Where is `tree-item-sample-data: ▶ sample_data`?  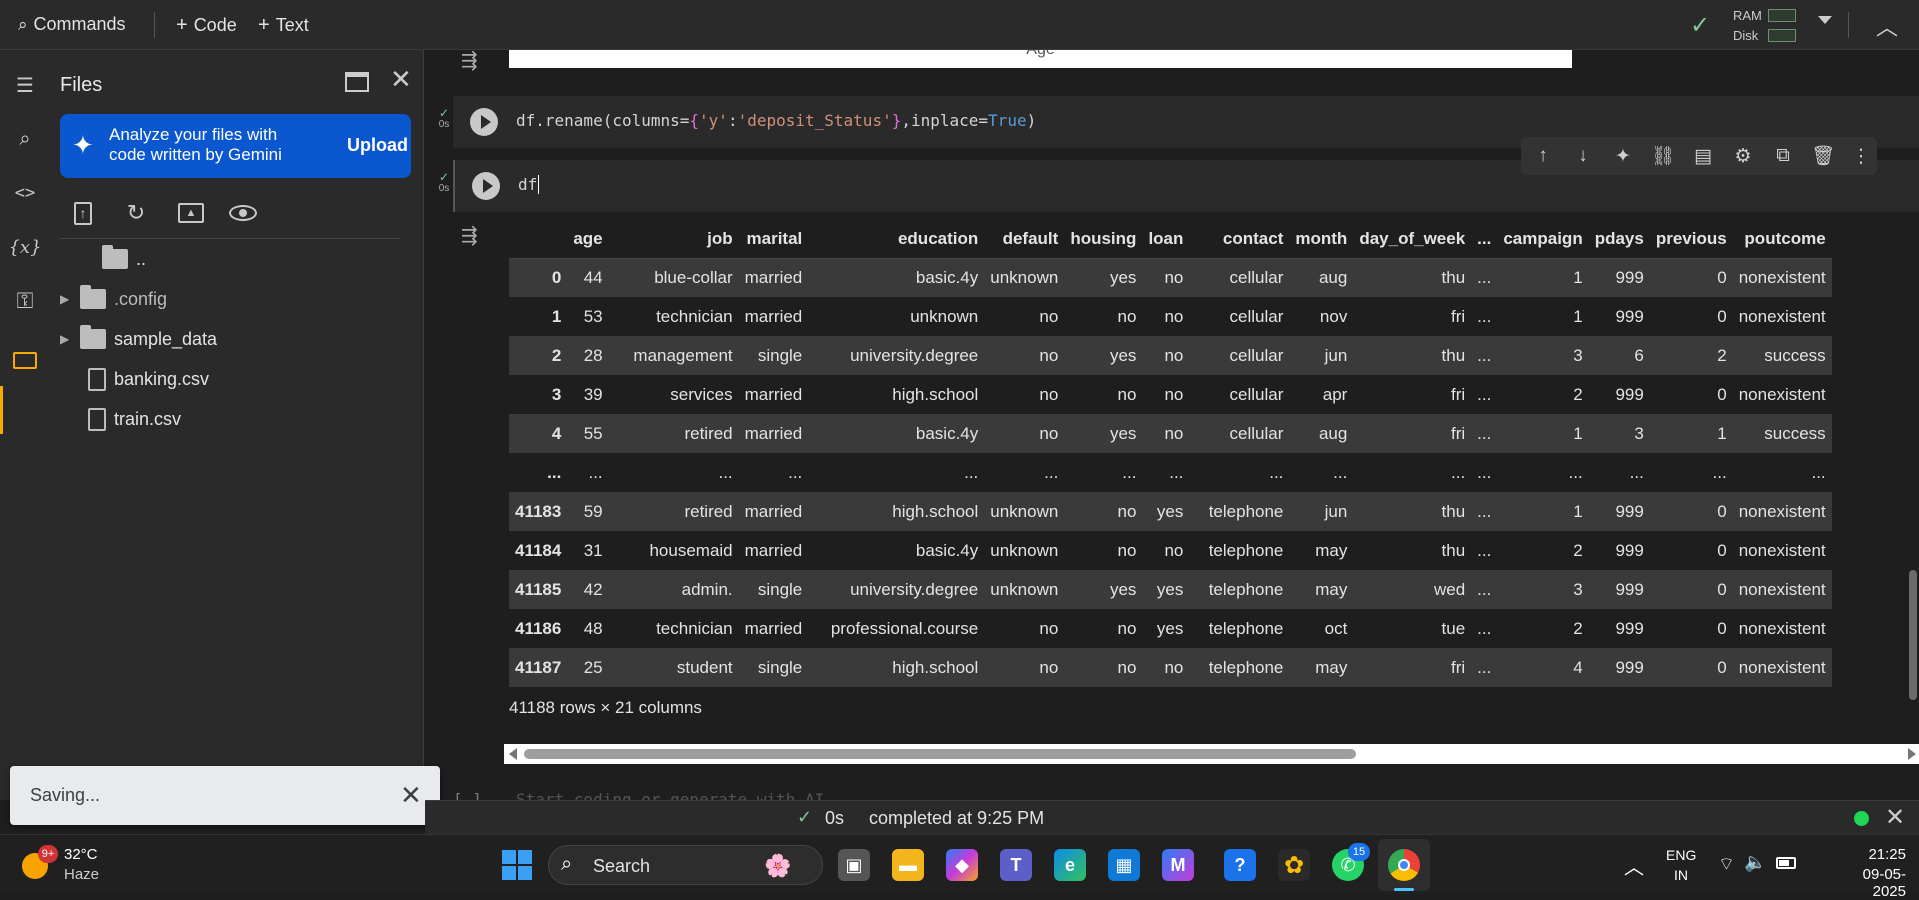
tree-item-sample-data: ▶ sample_data is located at coordinates (138, 339).